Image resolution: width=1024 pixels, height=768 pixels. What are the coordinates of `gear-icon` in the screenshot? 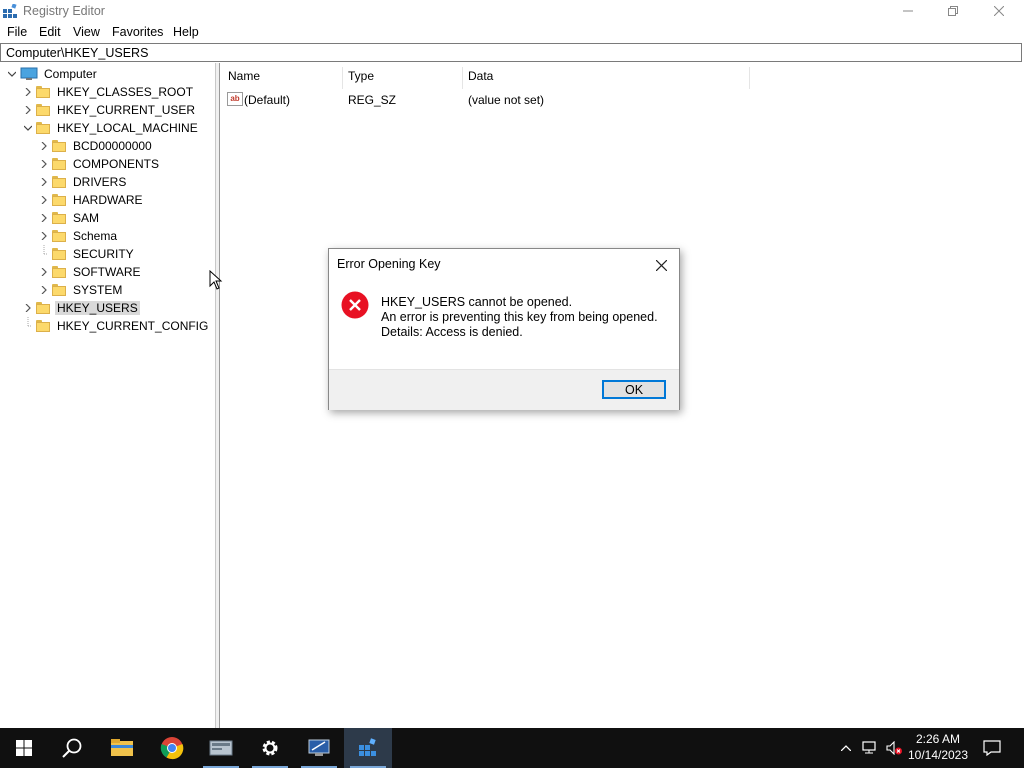 It's located at (270, 748).